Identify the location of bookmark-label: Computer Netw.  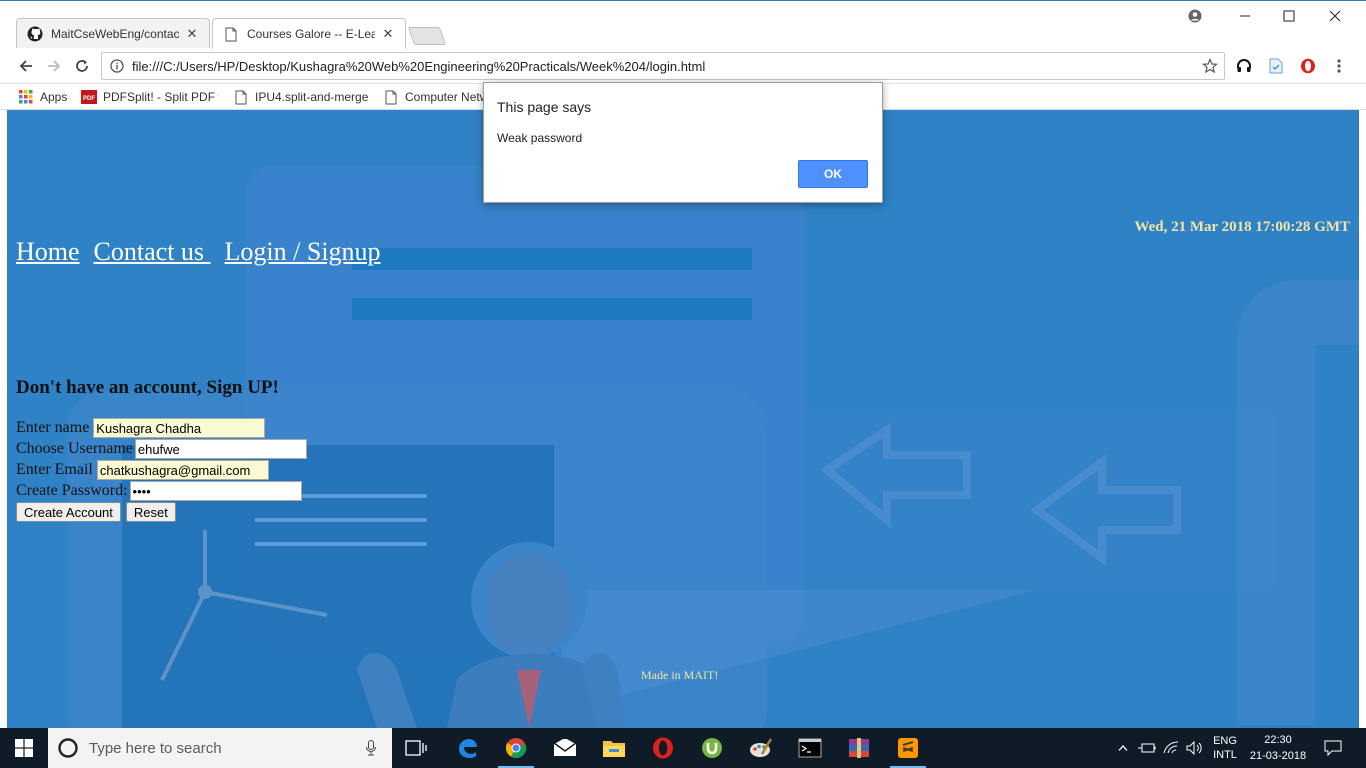
(444, 97).